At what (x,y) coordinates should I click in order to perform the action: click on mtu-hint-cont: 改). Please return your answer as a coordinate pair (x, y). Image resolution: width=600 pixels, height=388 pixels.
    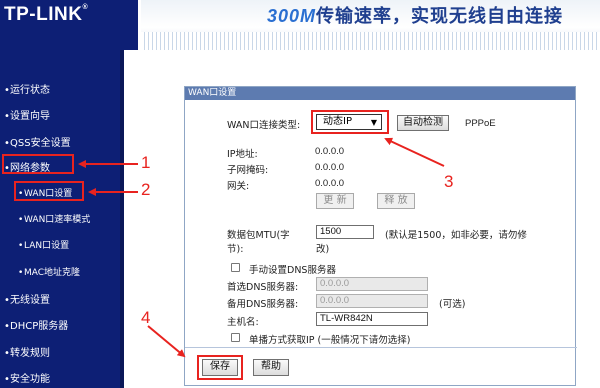
    Looking at the image, I should click on (323, 249).